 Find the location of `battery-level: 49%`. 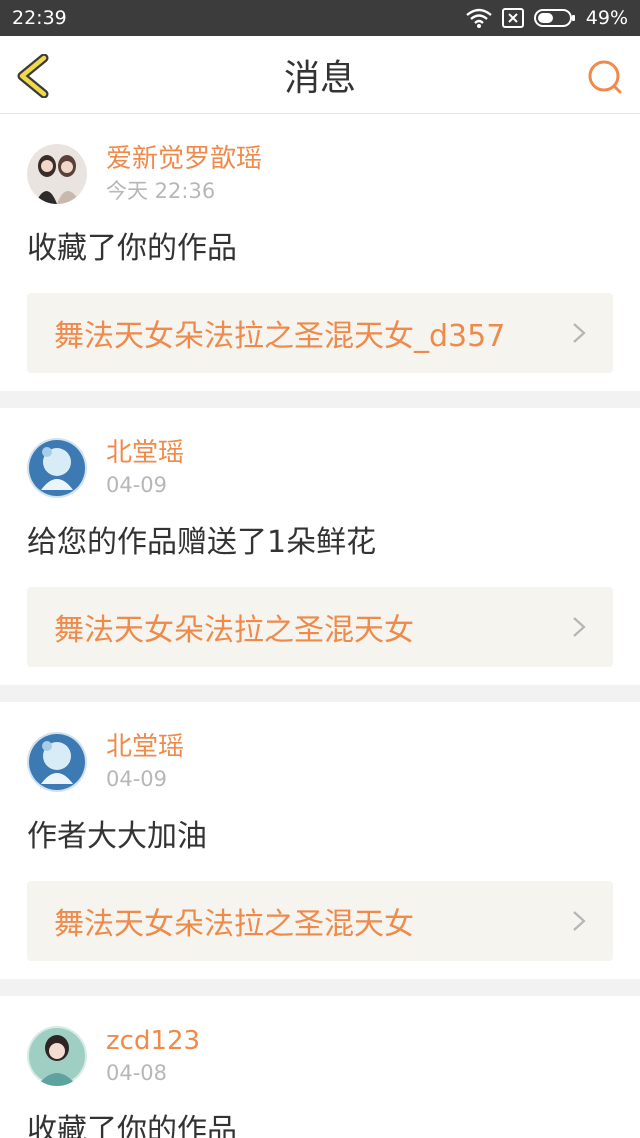

battery-level: 49% is located at coordinates (606, 18).